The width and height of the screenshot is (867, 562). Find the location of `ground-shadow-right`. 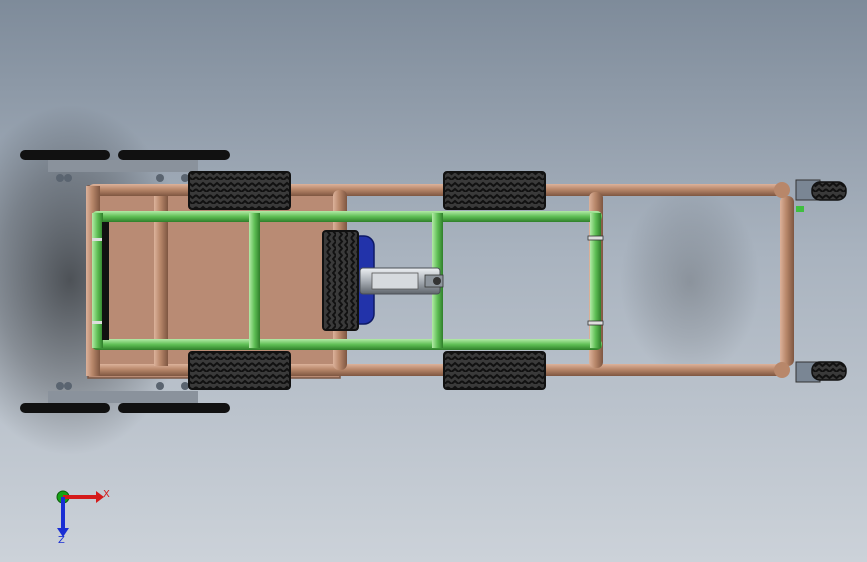

ground-shadow-right is located at coordinates (690, 282).